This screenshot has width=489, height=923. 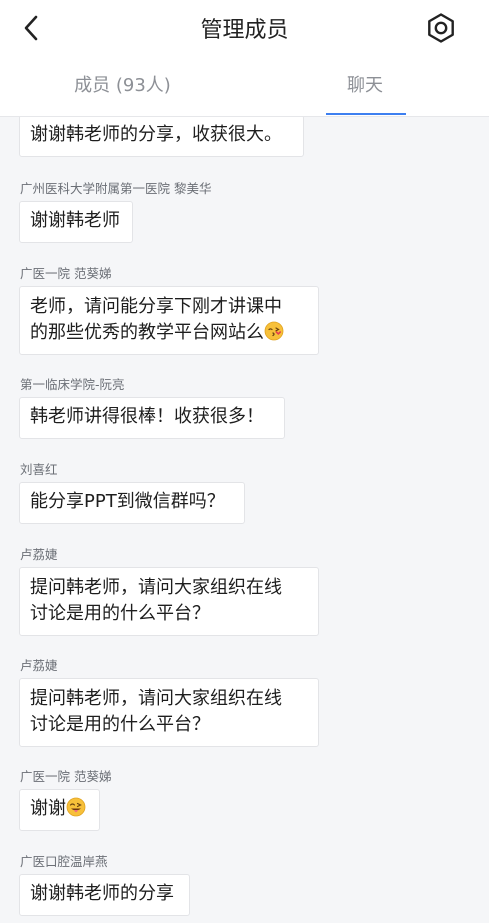 What do you see at coordinates (161, 137) in the screenshot?
I see `message-bubble: 谢谢韩老师的分享，收获很大。` at bounding box center [161, 137].